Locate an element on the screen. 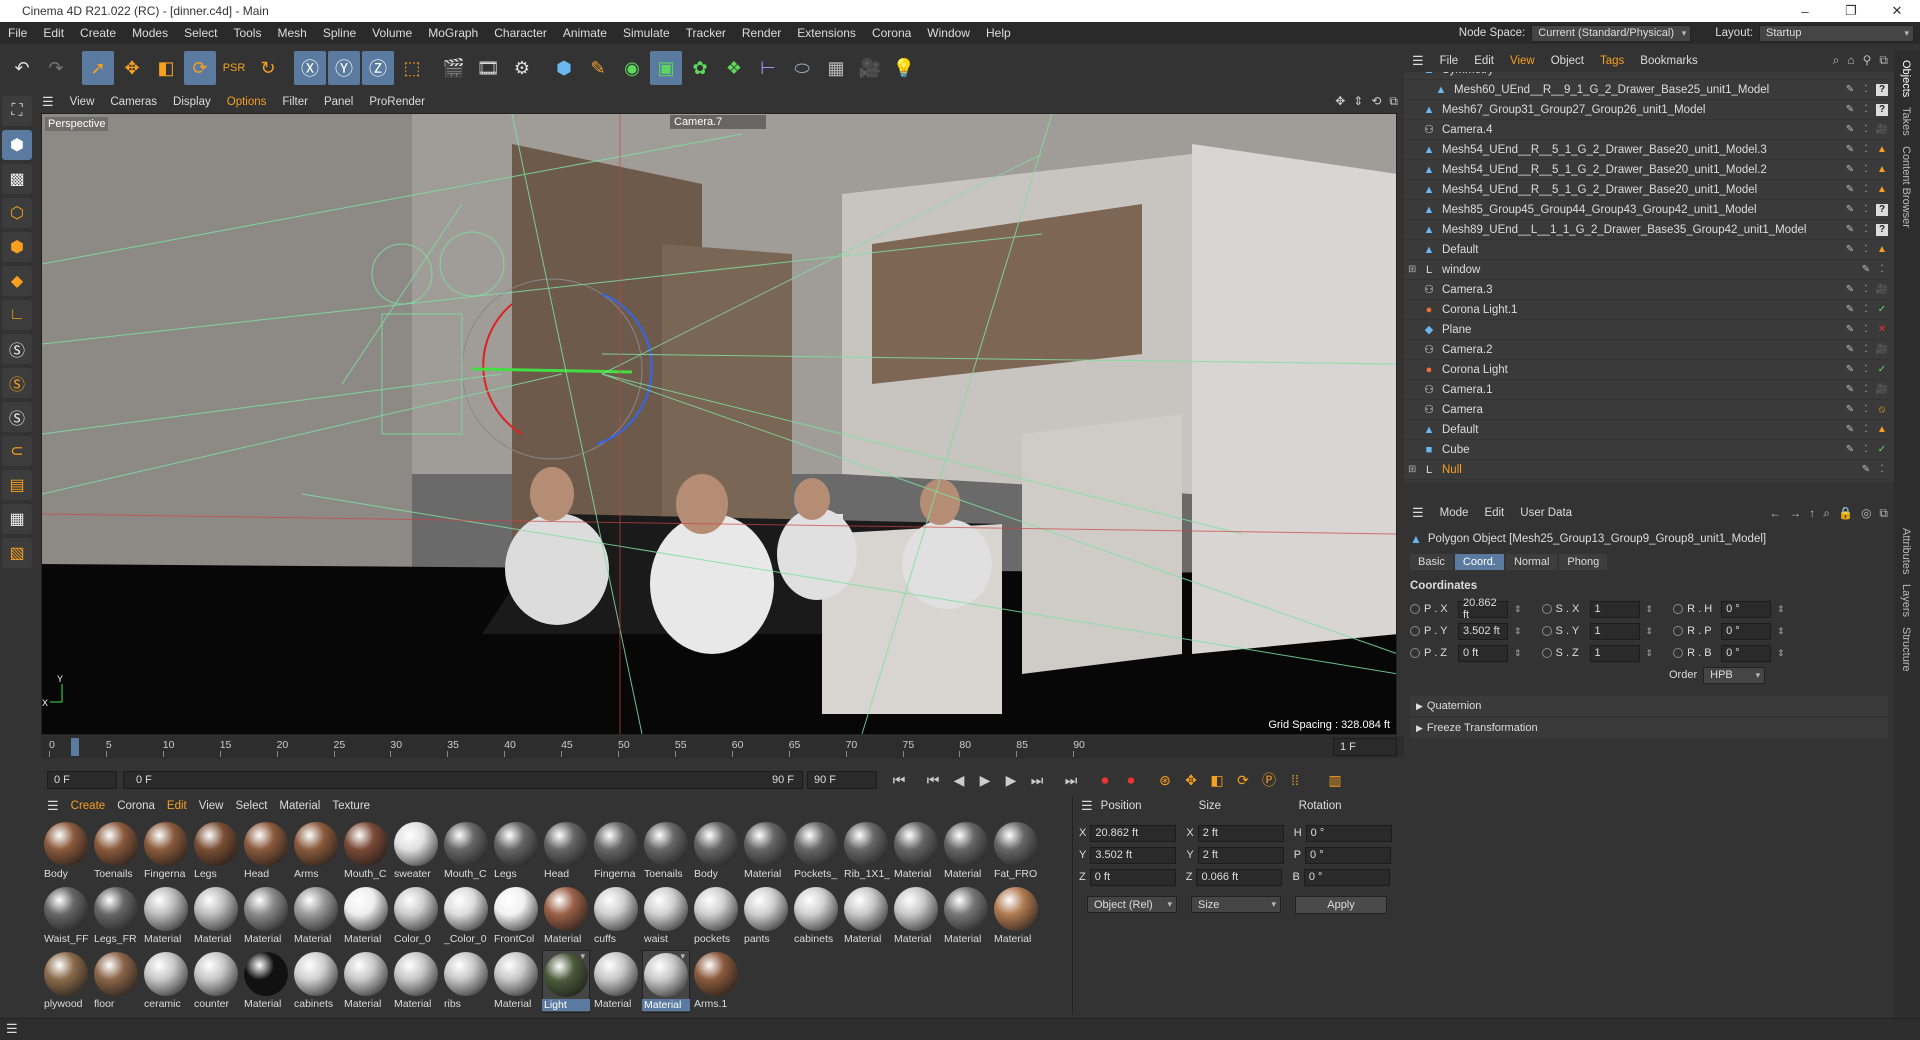 The width and height of the screenshot is (1920, 1040). object-tag-icon: ✕ is located at coordinates (1882, 330).